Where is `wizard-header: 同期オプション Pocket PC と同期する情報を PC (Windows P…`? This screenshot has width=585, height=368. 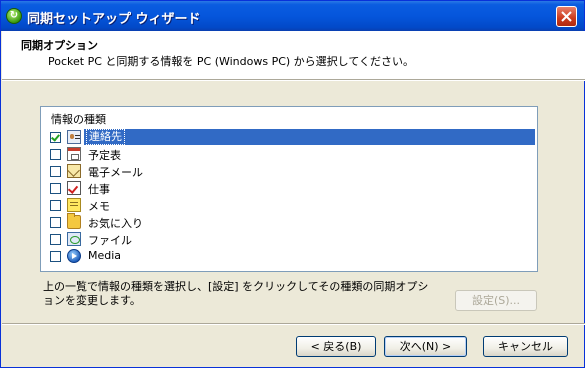
wizard-header: 同期オプション Pocket PC と同期する情報を PC (Windows P… is located at coordinates (293, 55).